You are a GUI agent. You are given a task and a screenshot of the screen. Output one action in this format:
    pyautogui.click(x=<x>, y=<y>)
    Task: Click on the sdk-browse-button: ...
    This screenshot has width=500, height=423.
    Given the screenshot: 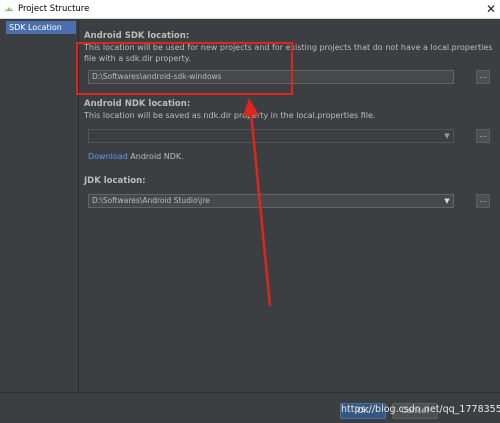 What is the action you would take?
    pyautogui.click(x=483, y=77)
    